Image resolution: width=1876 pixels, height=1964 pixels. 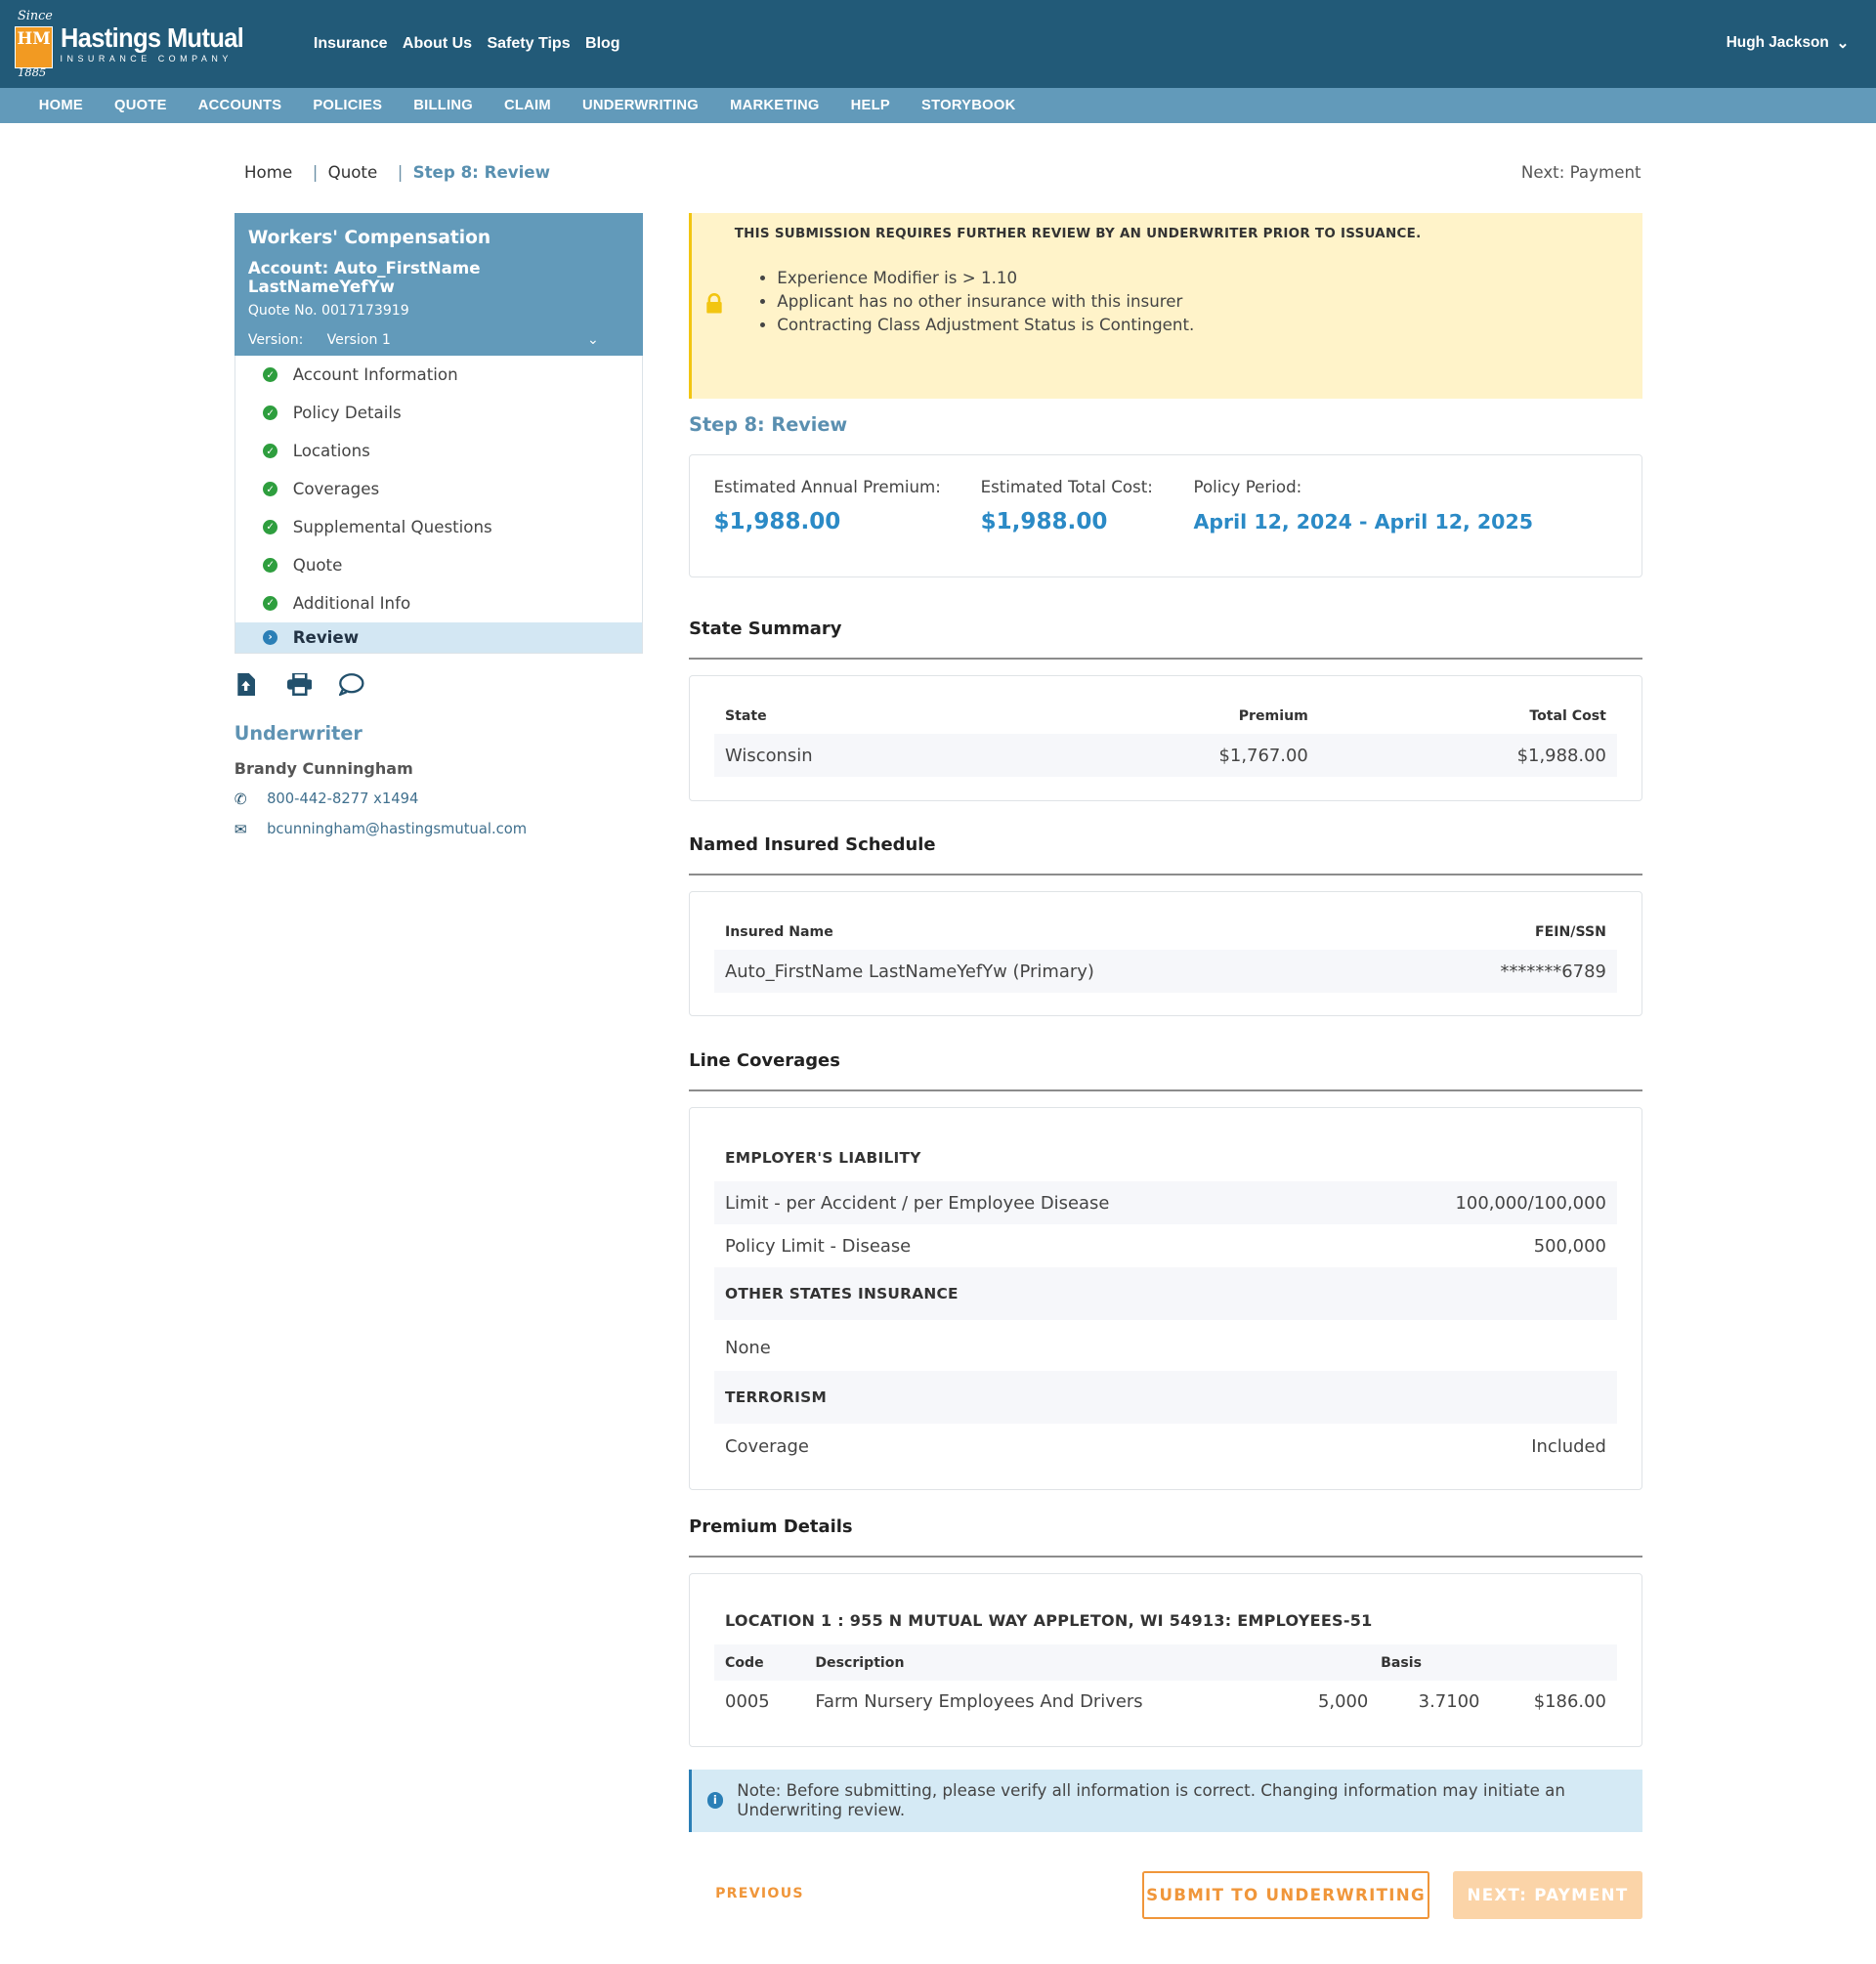 I want to click on step-label: Additional Info, so click(x=351, y=603).